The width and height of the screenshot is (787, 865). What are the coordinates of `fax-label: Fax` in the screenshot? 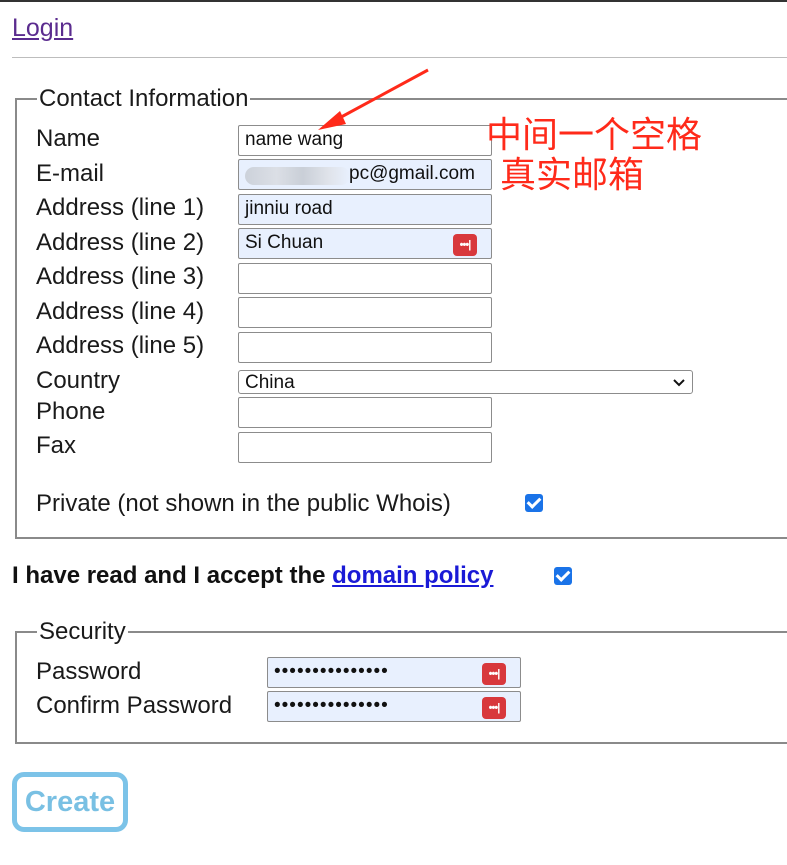 It's located at (56, 445).